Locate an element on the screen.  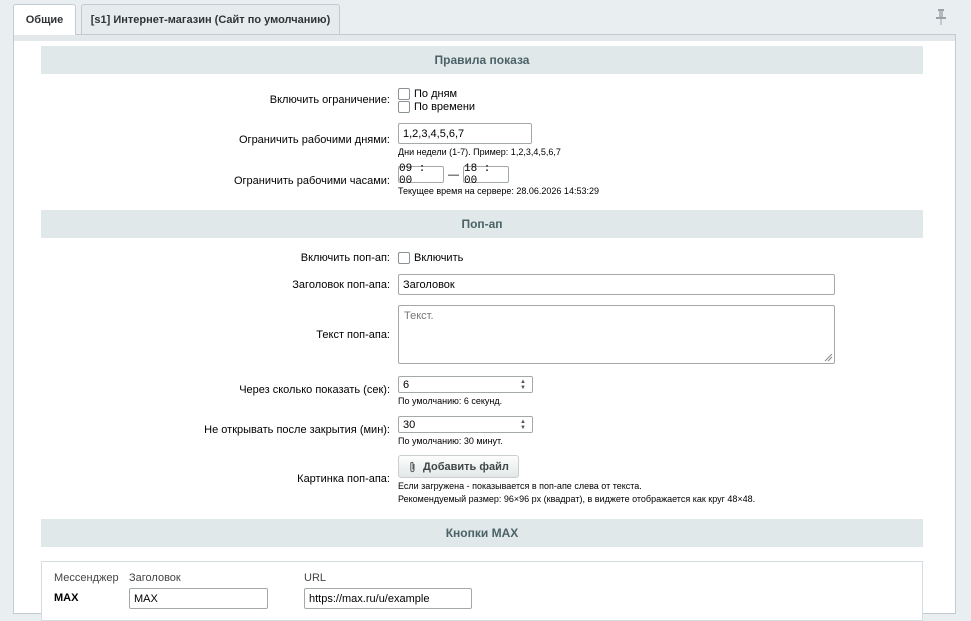
popup-reopen-input: 30 ▲ ▼ is located at coordinates (465, 424).